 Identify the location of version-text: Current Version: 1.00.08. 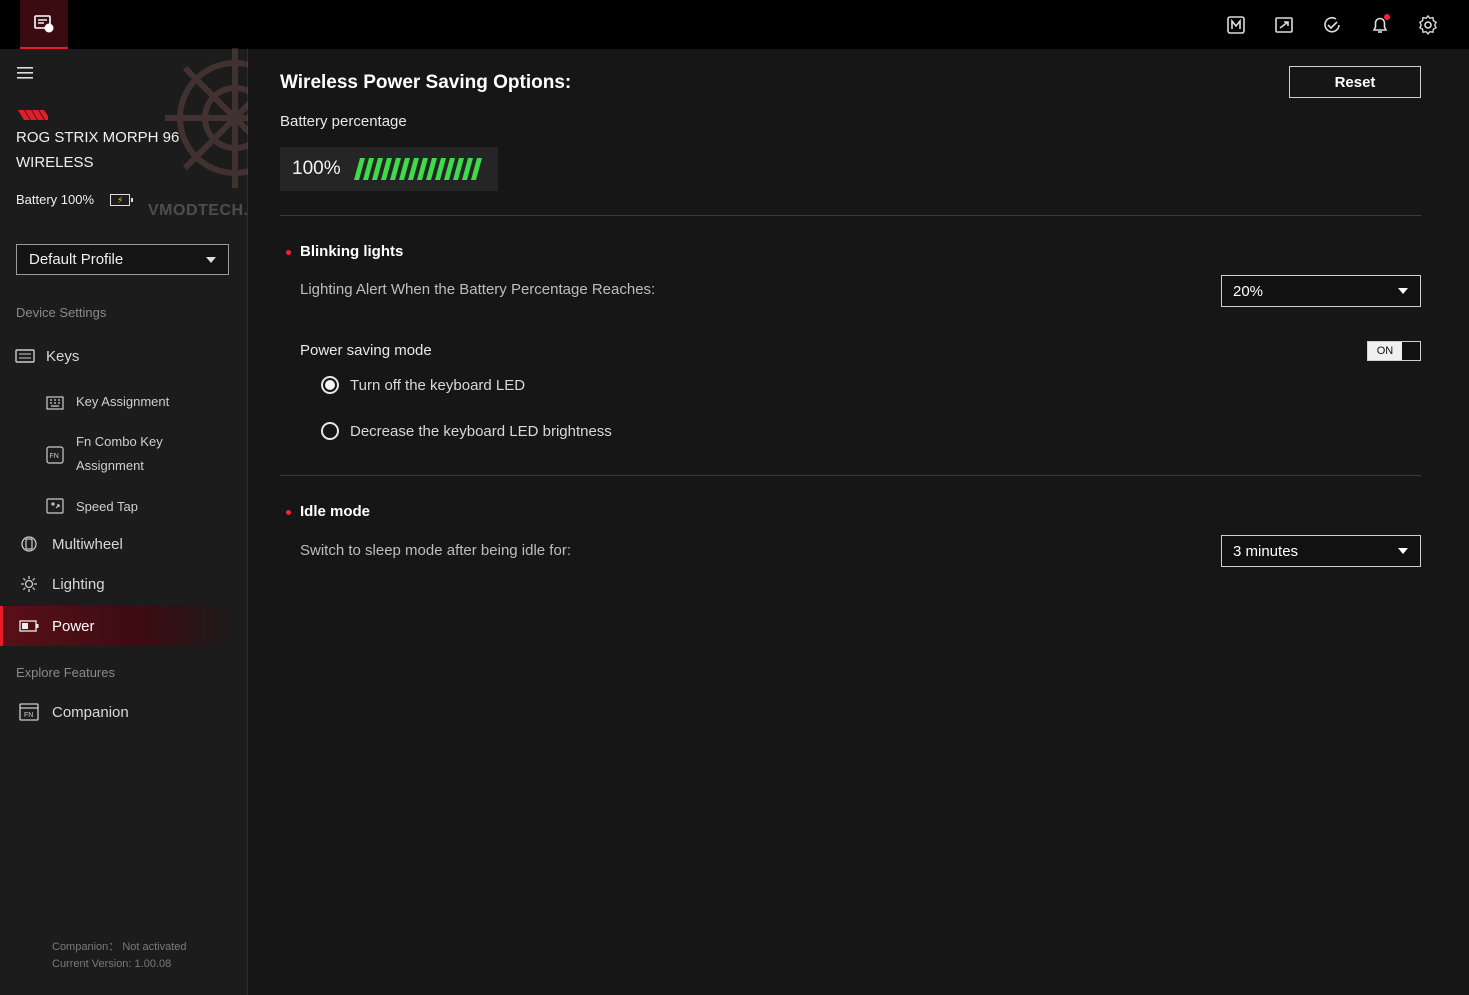
(112, 964).